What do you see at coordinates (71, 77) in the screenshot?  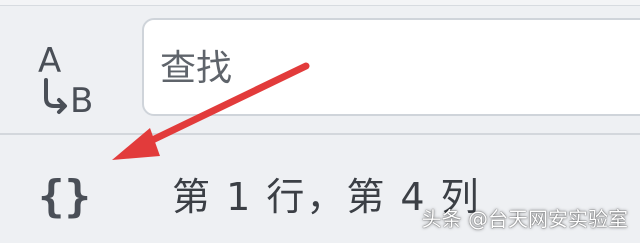 I see `match-case-icon: A B` at bounding box center [71, 77].